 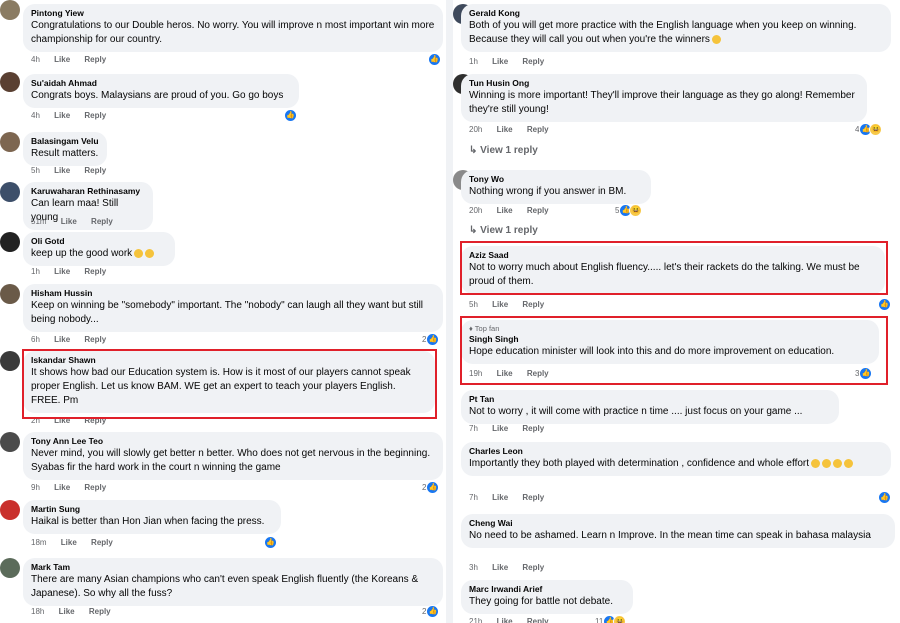 What do you see at coordinates (74, 60) in the screenshot?
I see `comment-actions: 4h Like Reply` at bounding box center [74, 60].